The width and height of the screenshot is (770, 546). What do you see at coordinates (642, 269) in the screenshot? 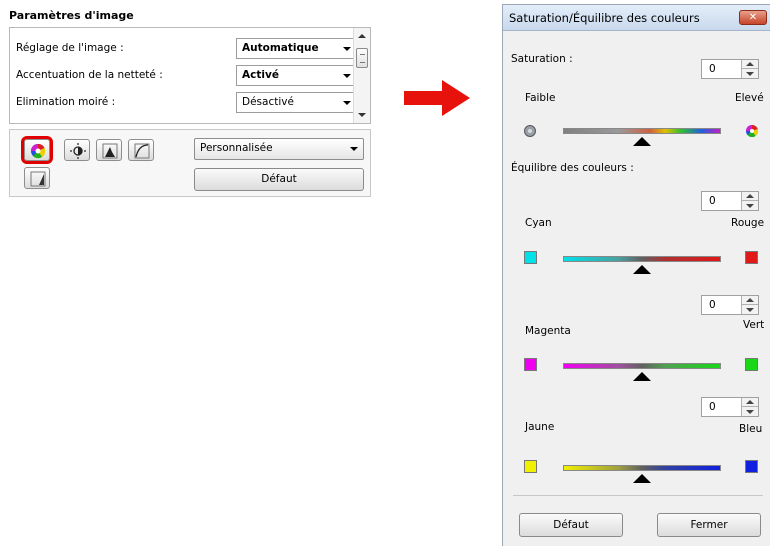
I see `cyan-red-slider-thumb` at bounding box center [642, 269].